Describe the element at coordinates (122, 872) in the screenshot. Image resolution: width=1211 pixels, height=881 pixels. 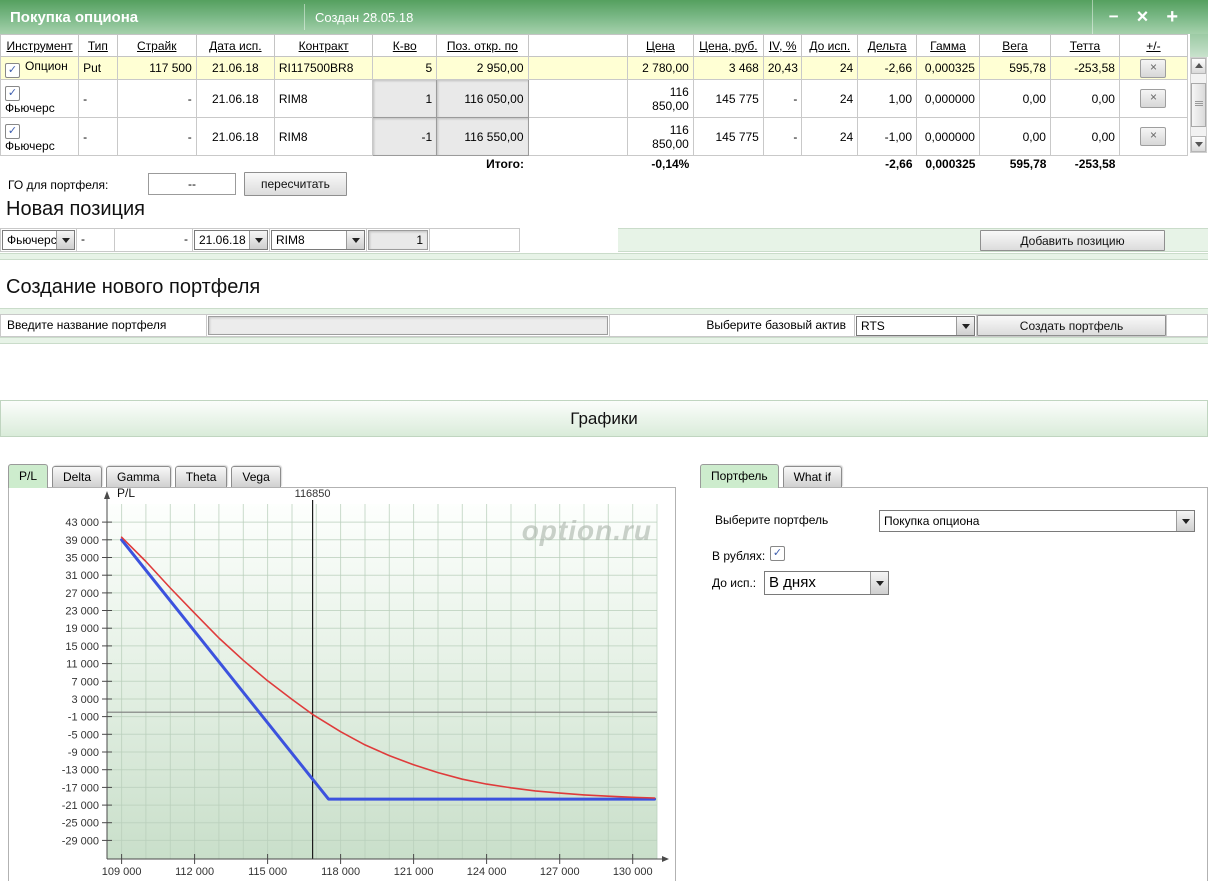
I see `x-tick-label: 109 000` at that location.